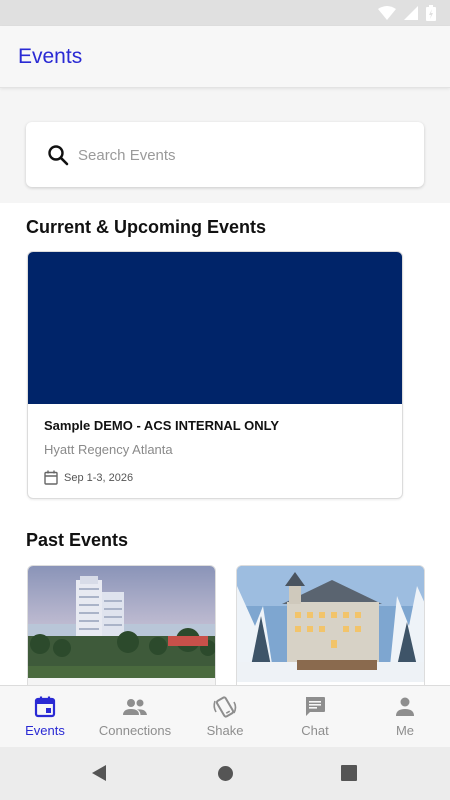  Describe the element at coordinates (77, 540) in the screenshot. I see `past-events-heading: Past Events` at that location.